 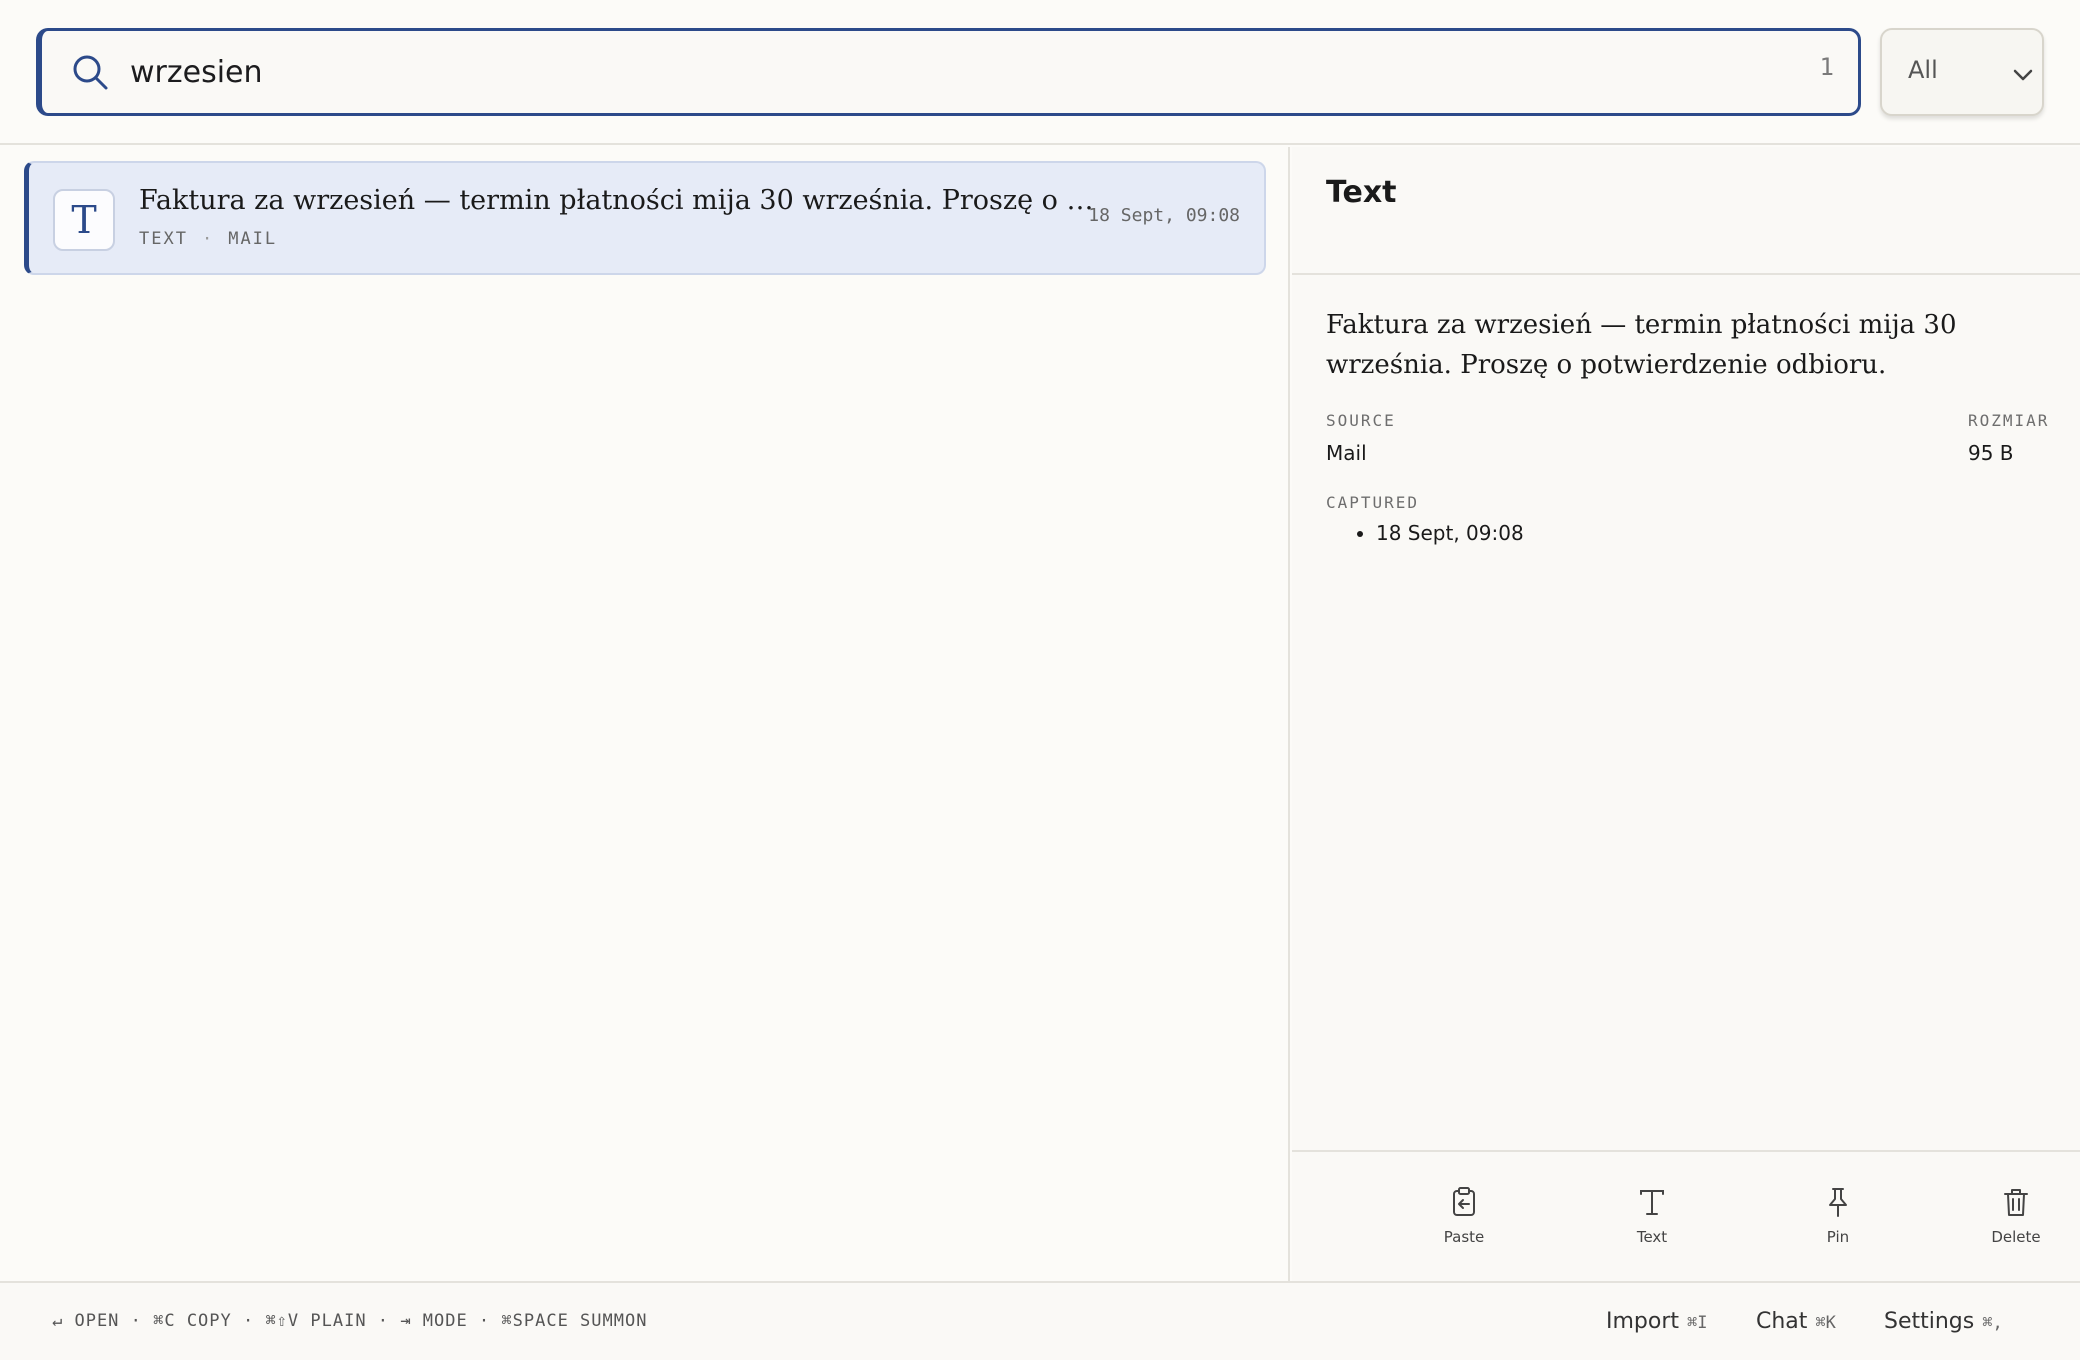 What do you see at coordinates (1782, 1321) in the screenshot?
I see `chat-label: Chat` at bounding box center [1782, 1321].